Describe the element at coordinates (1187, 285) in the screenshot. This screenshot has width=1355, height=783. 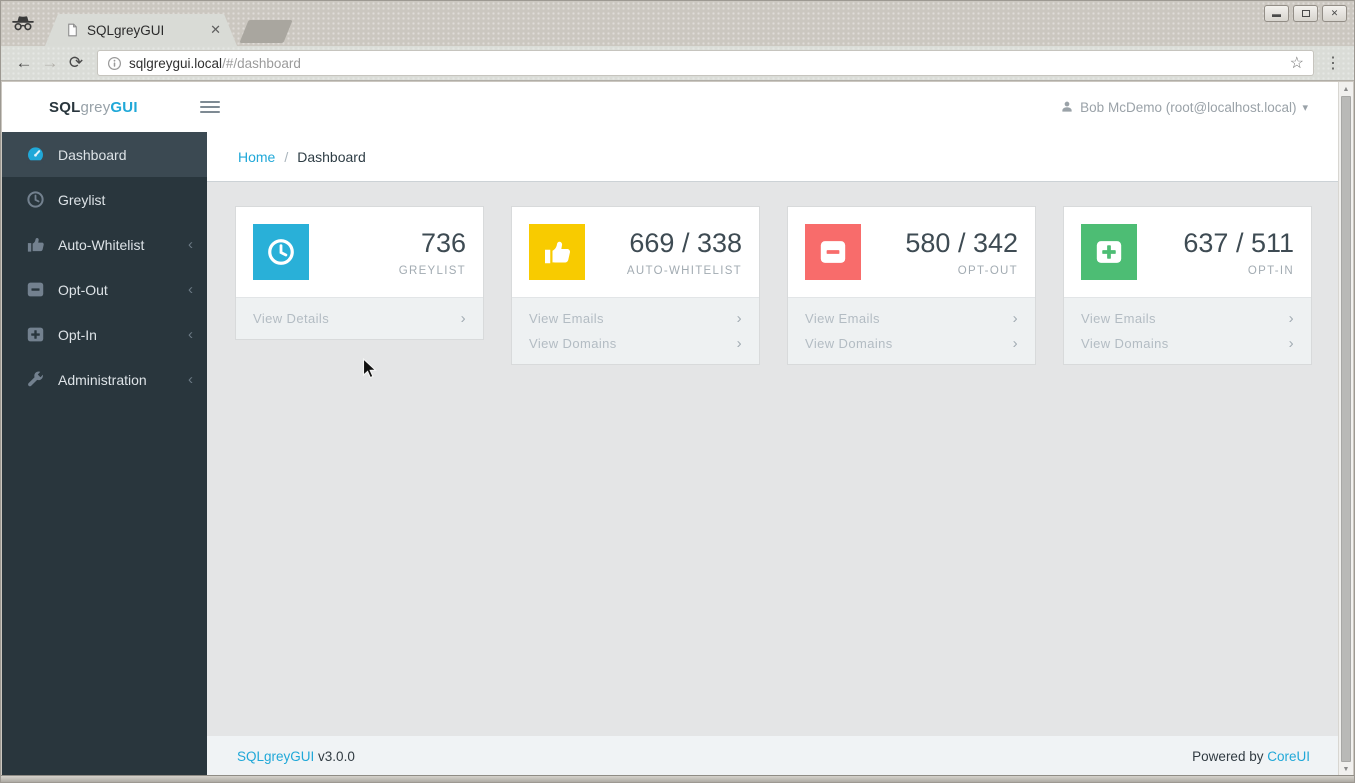
I see `stat-card-opt-in: 637 / 511 OPT-IN View Emails › View Domains ›` at that location.